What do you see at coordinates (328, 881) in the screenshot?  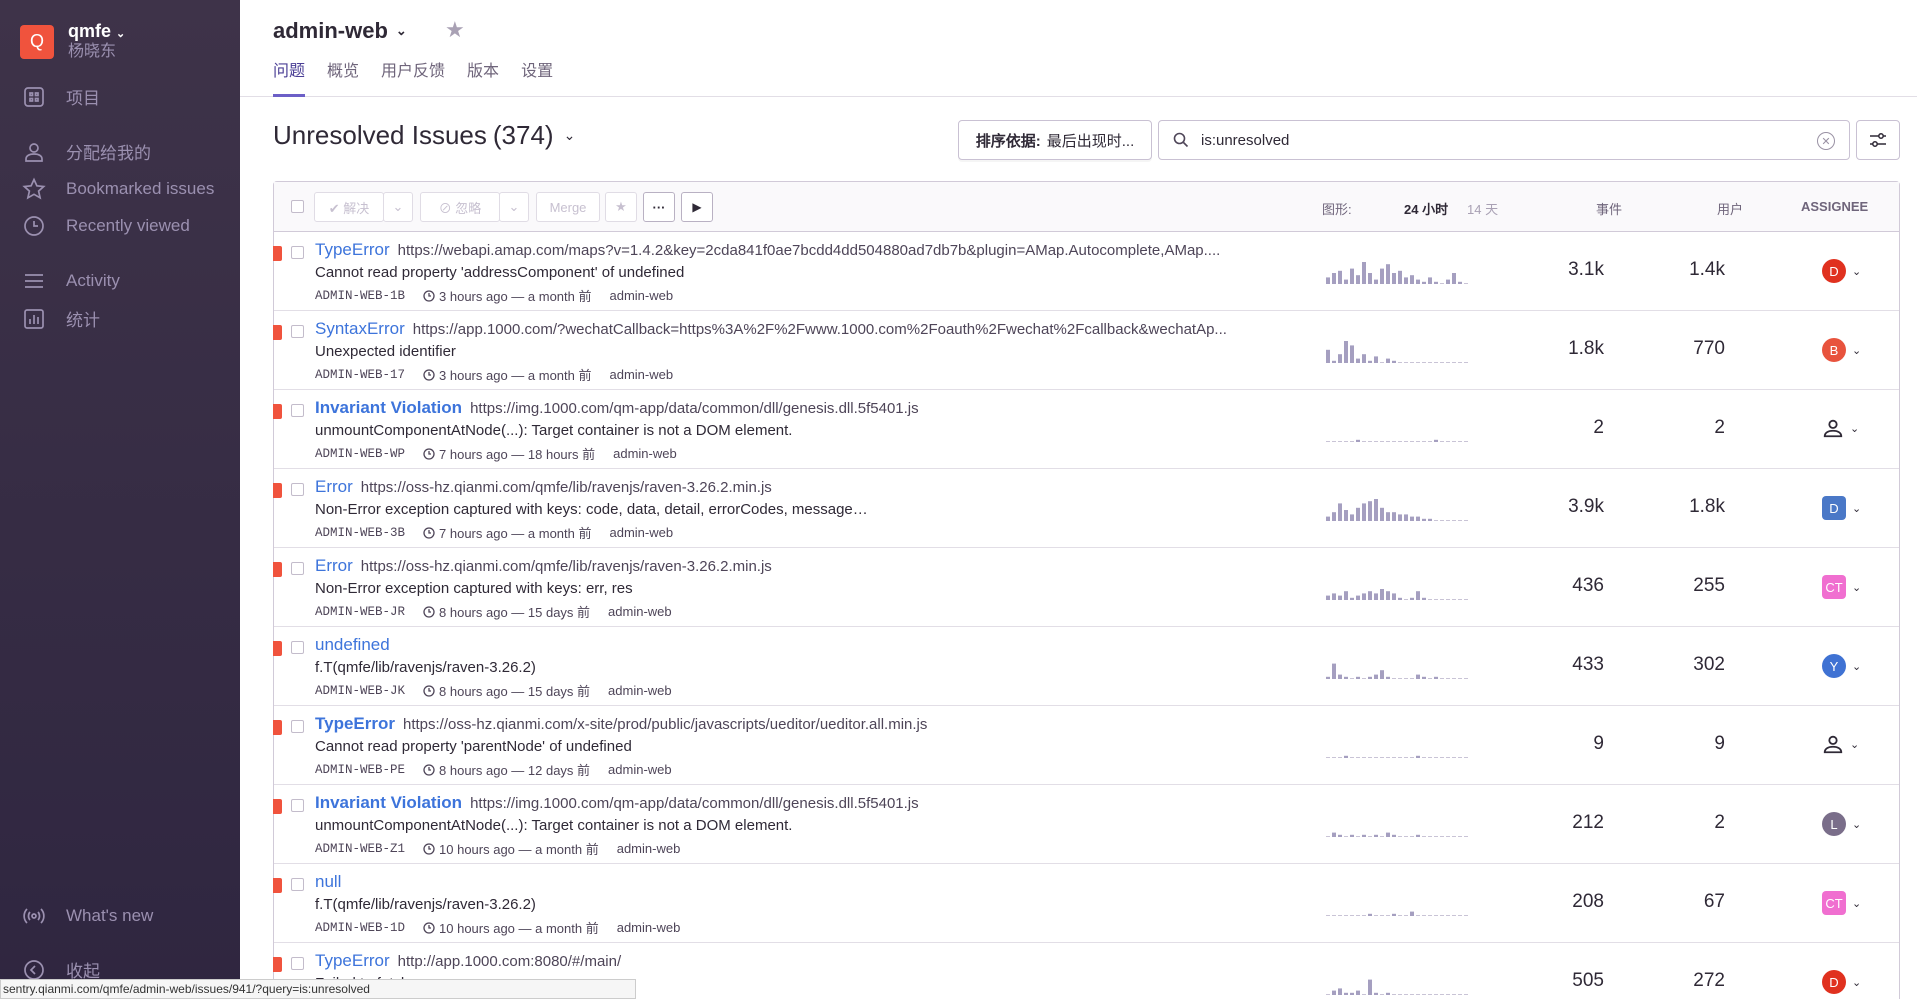 I see `issue-type: null` at bounding box center [328, 881].